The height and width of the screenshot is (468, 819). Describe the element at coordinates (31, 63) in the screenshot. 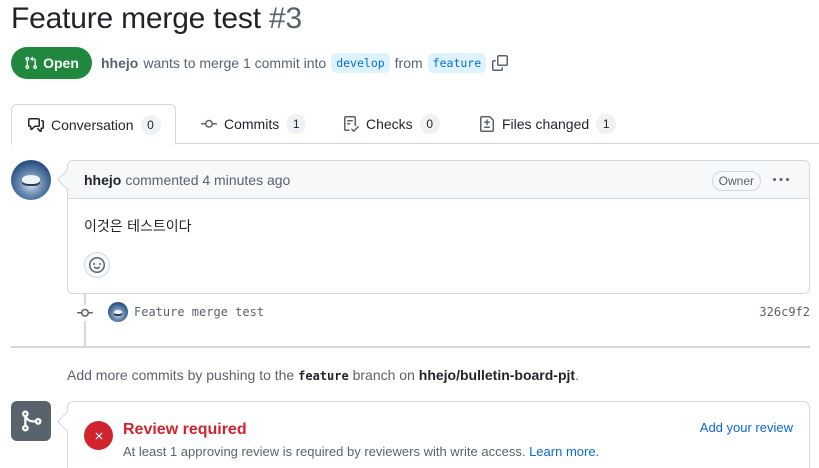

I see `git-pull-request-icon` at that location.